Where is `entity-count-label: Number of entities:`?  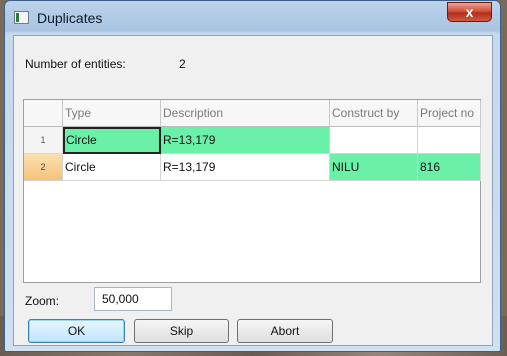 entity-count-label: Number of entities: is located at coordinates (75, 64).